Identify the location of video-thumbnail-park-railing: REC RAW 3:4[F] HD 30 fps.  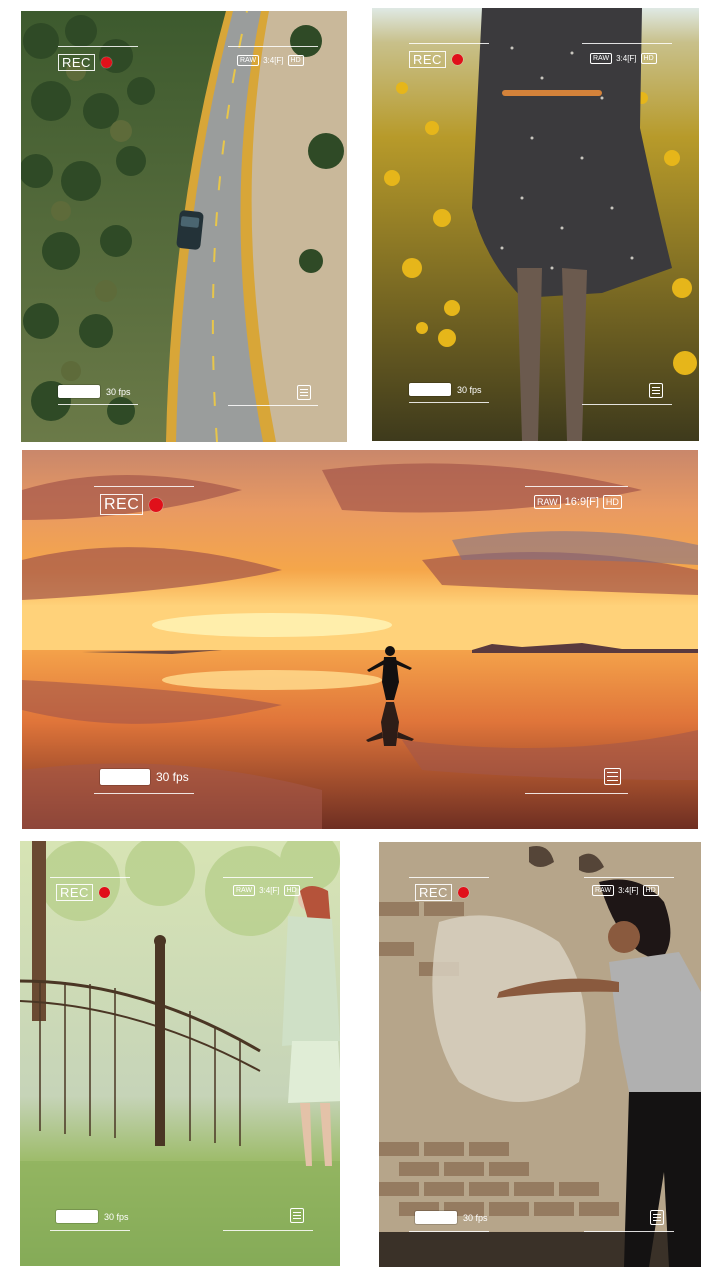
(180, 1053).